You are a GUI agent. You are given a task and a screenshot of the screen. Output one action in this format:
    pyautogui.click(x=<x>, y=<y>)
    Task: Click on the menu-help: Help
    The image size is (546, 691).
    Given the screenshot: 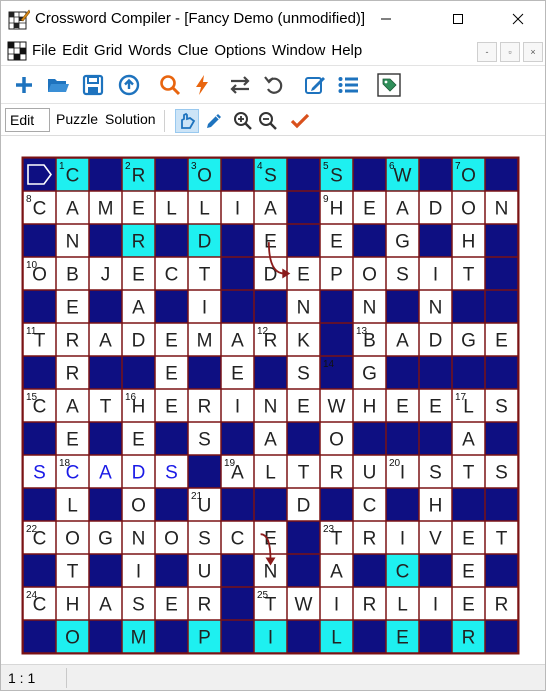 What is the action you would take?
    pyautogui.click(x=346, y=51)
    